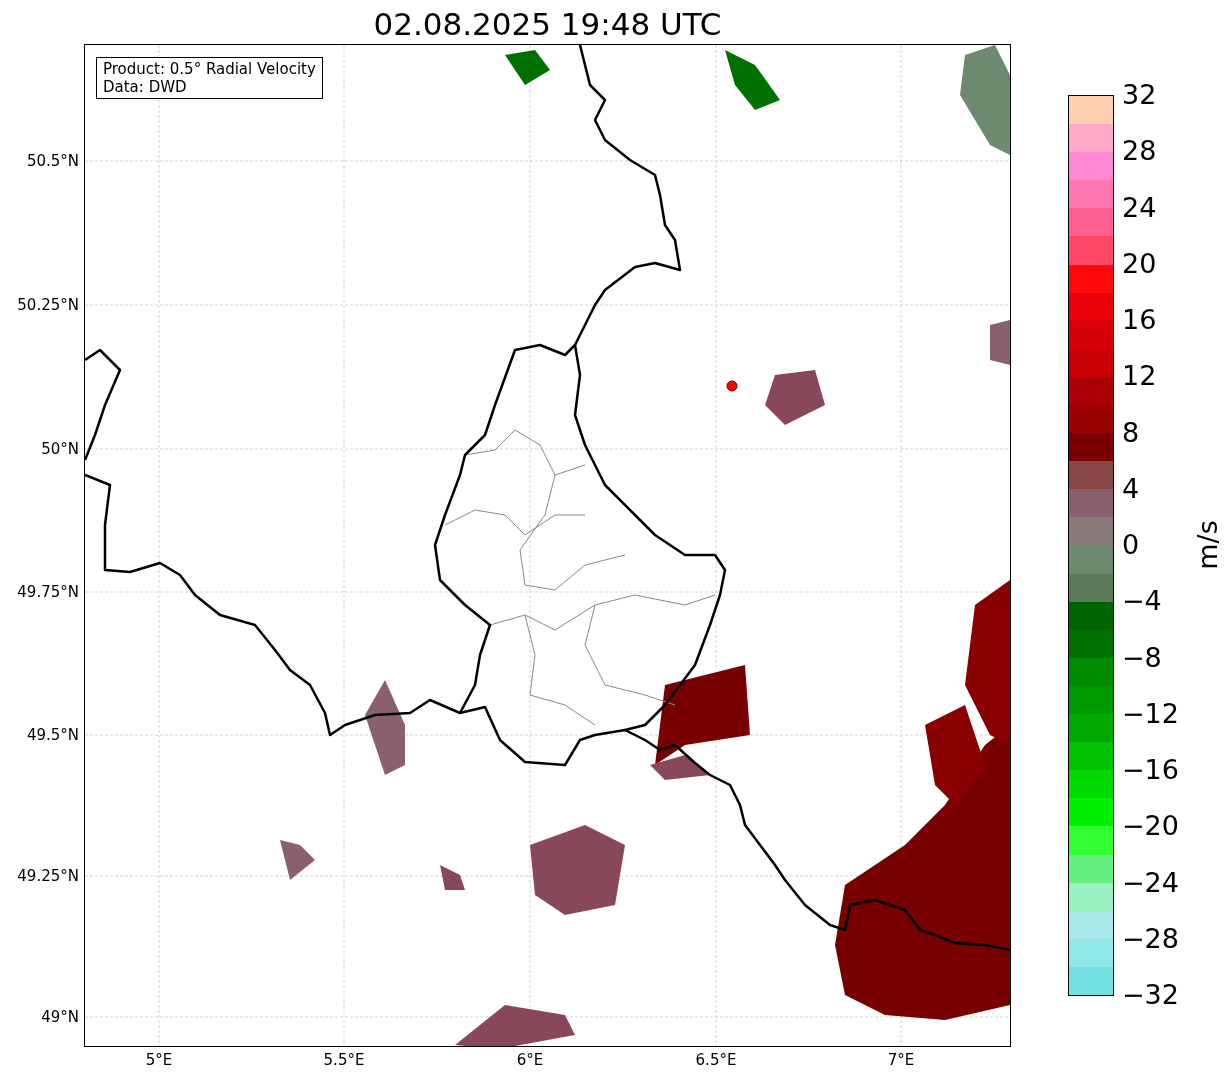 Image resolution: width=1225 pixels, height=1081 pixels. I want to click on colorbar-tick-label: −28, so click(1150, 938).